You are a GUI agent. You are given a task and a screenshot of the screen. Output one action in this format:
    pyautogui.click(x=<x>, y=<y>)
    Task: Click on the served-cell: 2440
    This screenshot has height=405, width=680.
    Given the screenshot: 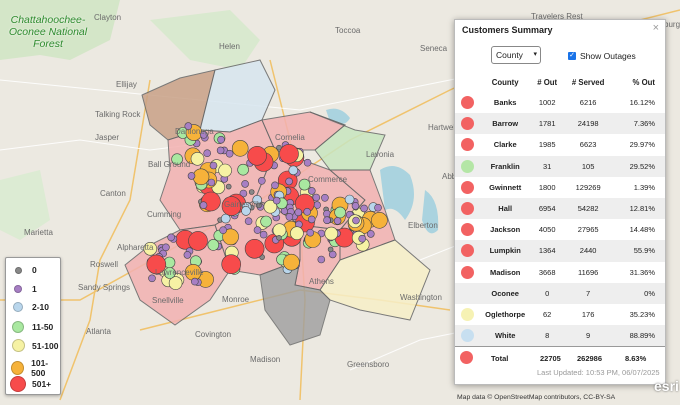 What is the action you would take?
    pyautogui.click(x=588, y=251)
    